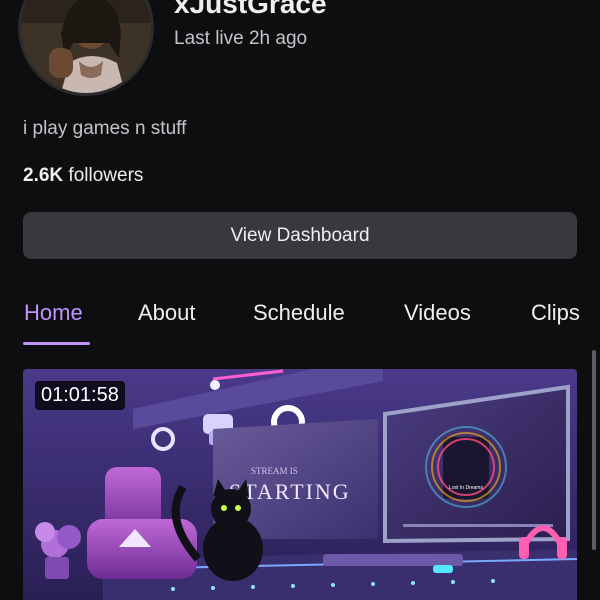 The width and height of the screenshot is (600, 600). I want to click on player-caption: Lost In Dreams, so click(466, 488).